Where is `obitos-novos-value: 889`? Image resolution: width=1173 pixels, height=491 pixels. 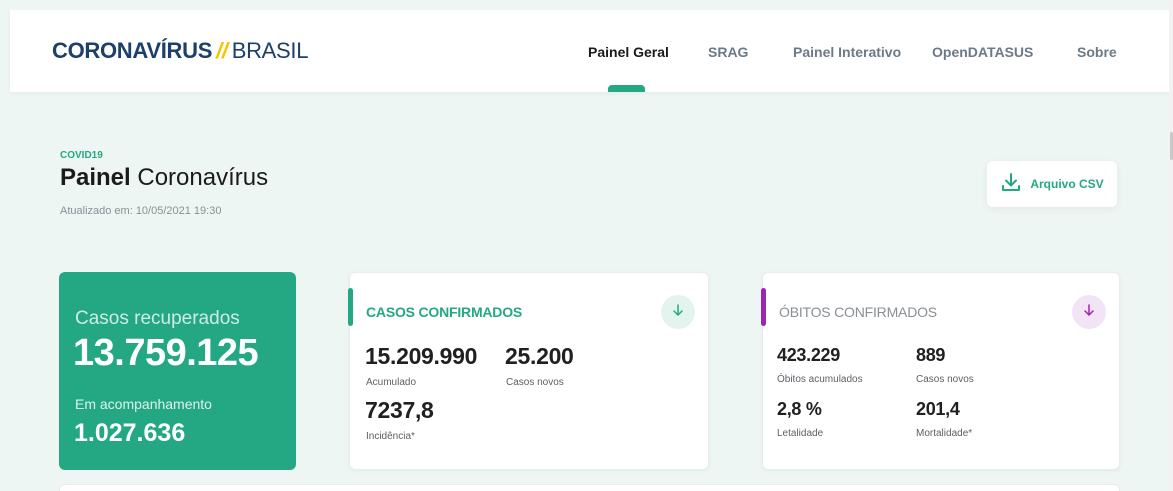 obitos-novos-value: 889 is located at coordinates (931, 355).